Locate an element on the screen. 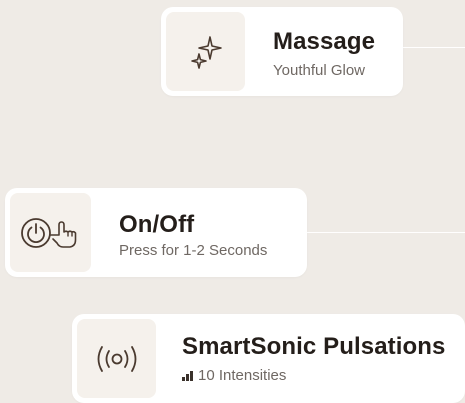 The width and height of the screenshot is (465, 403). connector-line-on-off is located at coordinates (386, 232).